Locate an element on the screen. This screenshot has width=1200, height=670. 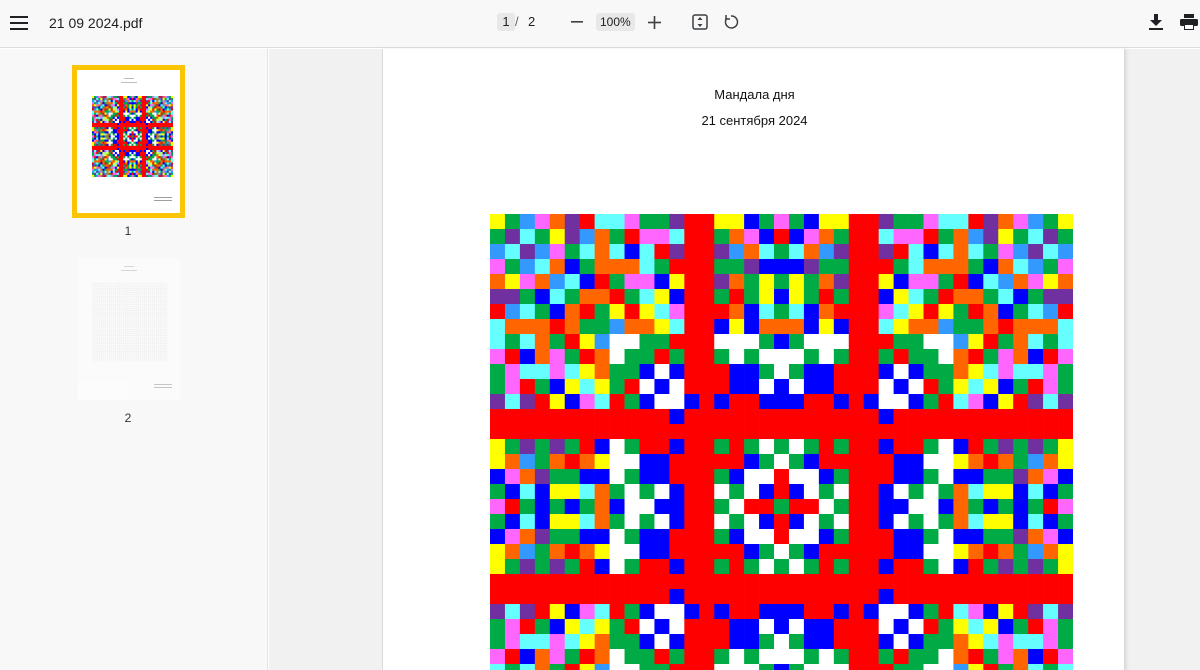
current-page-input: 1 is located at coordinates (506, 22).